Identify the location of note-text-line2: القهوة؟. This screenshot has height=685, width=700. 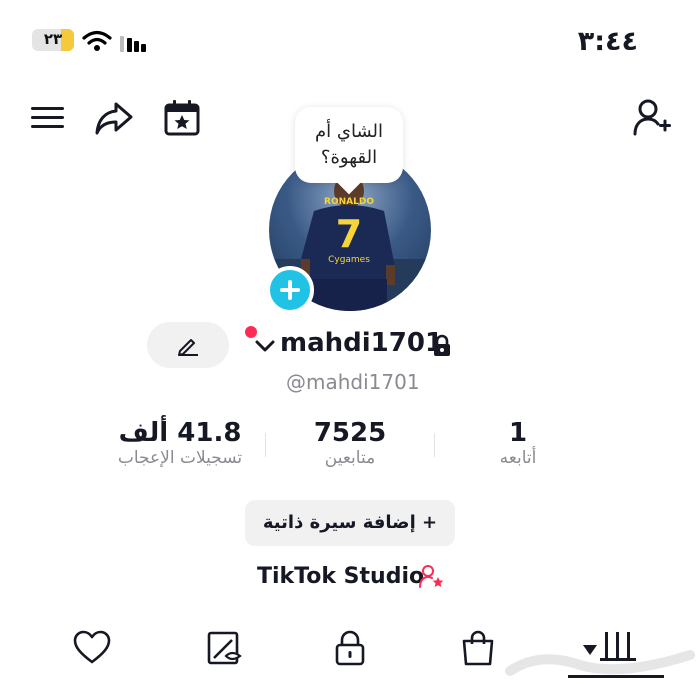
(349, 157).